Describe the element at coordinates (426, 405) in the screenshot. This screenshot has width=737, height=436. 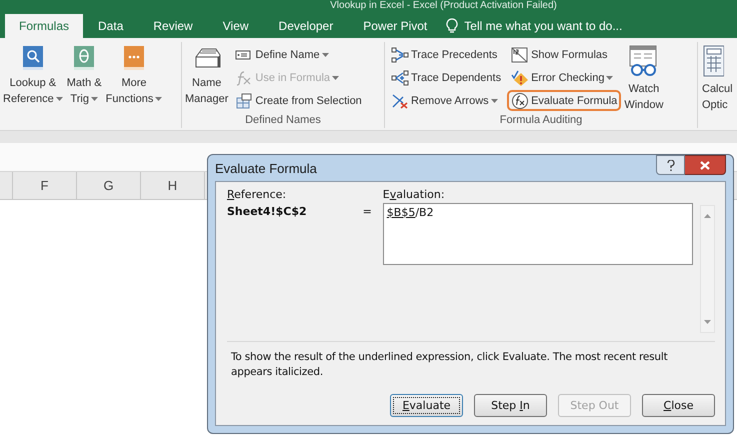
I see `dialog-button: Evaluate` at that location.